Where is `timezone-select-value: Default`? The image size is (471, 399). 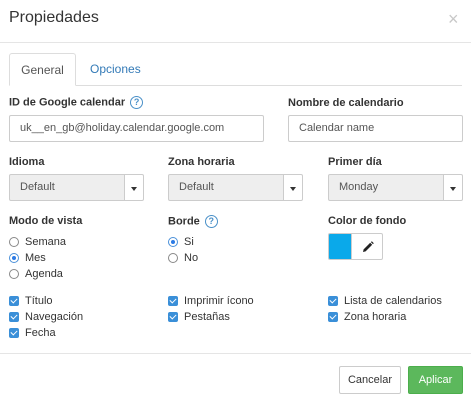
timezone-select-value: Default is located at coordinates (226, 187).